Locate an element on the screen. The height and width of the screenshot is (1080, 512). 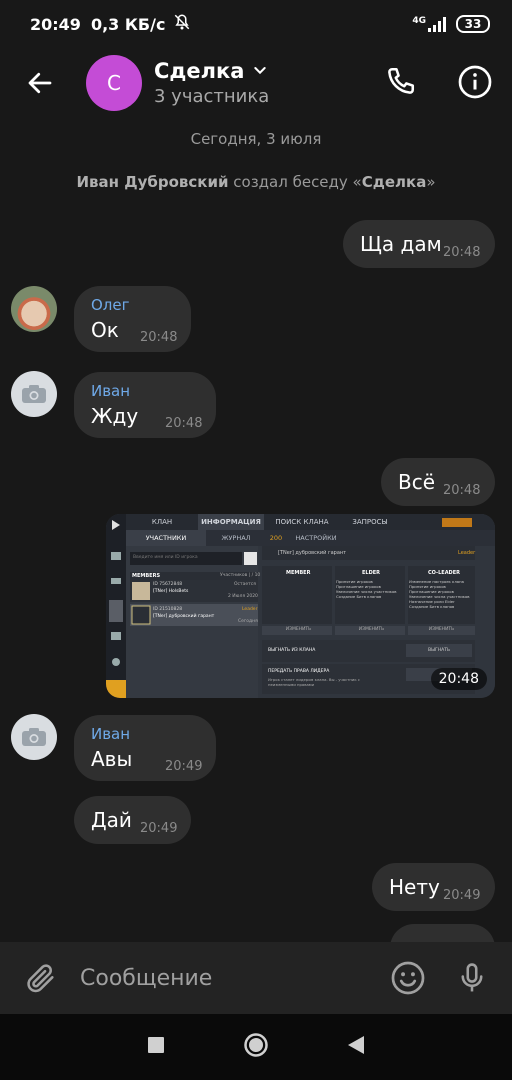
game-member-role: Остается is located at coordinates (245, 584).